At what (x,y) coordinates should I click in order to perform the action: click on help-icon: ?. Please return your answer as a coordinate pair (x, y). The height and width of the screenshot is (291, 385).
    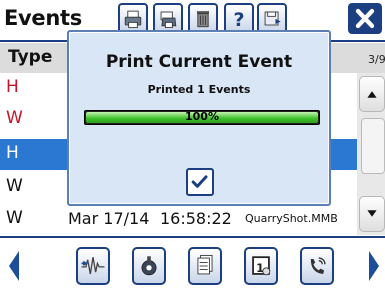
    Looking at the image, I should click on (238, 20).